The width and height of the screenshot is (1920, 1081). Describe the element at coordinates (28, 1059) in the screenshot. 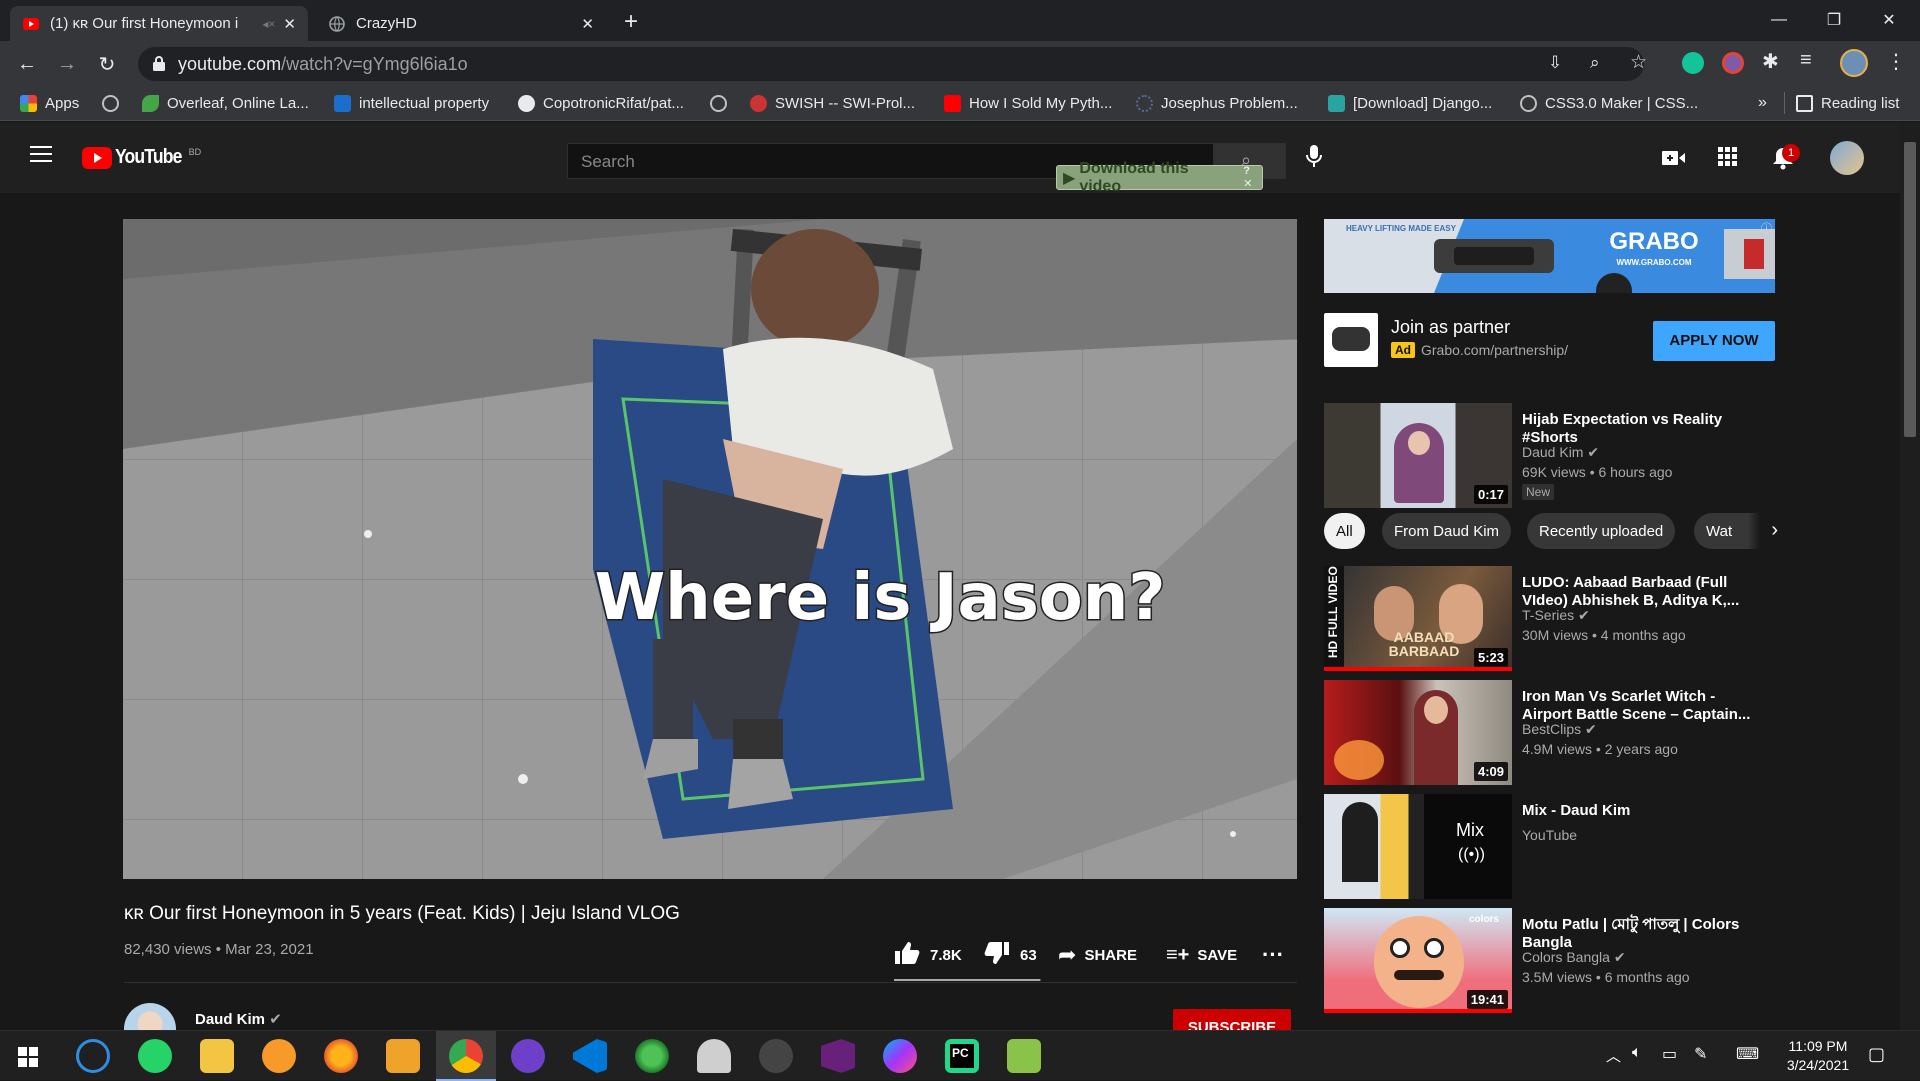

I see `windows-start-icon` at that location.